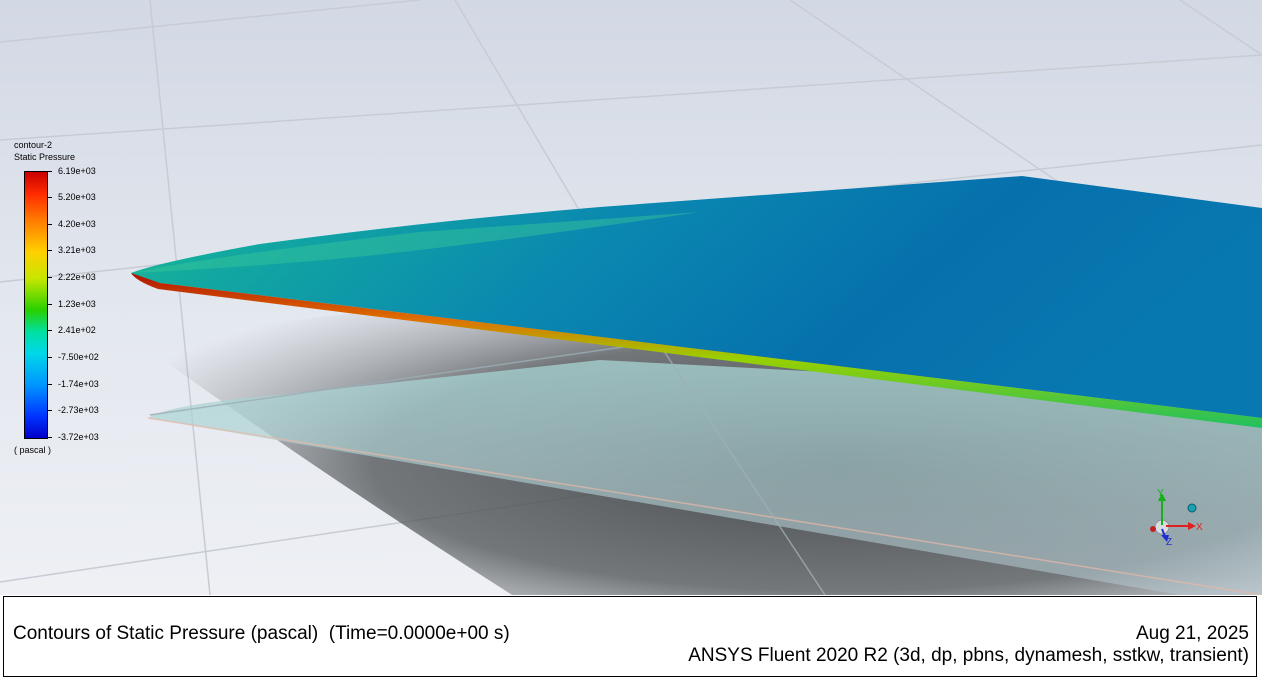 Image resolution: width=1262 pixels, height=680 pixels. What do you see at coordinates (77, 171) in the screenshot?
I see `legend-level: 6.19e+03` at bounding box center [77, 171].